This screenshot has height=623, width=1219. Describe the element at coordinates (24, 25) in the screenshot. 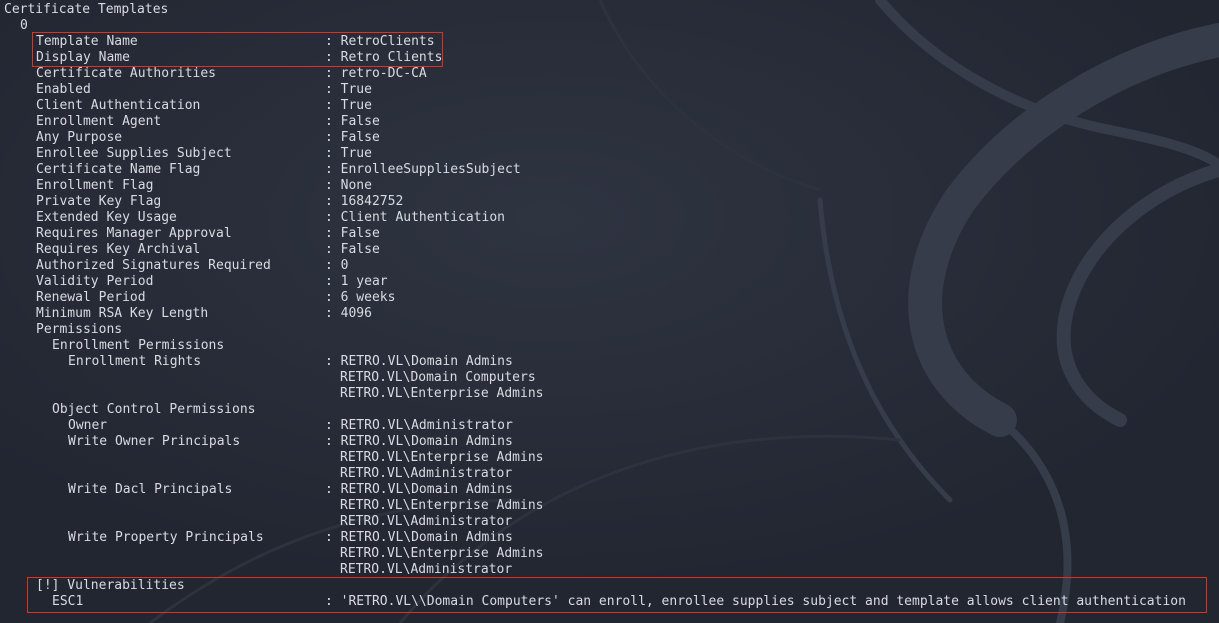

I see `template-index: 0` at that location.